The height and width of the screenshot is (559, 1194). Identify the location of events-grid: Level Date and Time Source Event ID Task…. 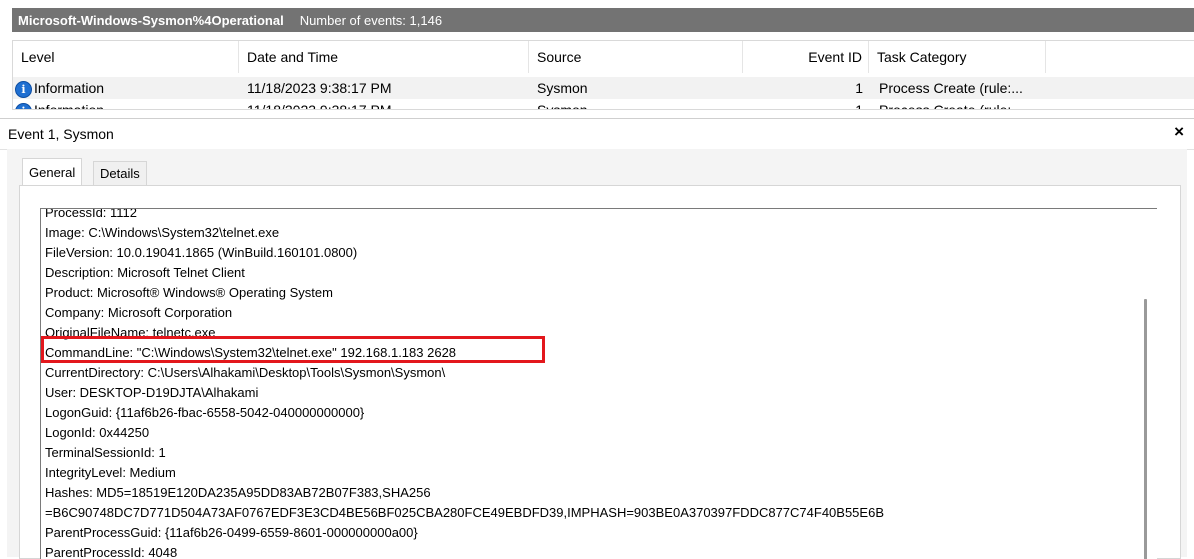
(603, 75).